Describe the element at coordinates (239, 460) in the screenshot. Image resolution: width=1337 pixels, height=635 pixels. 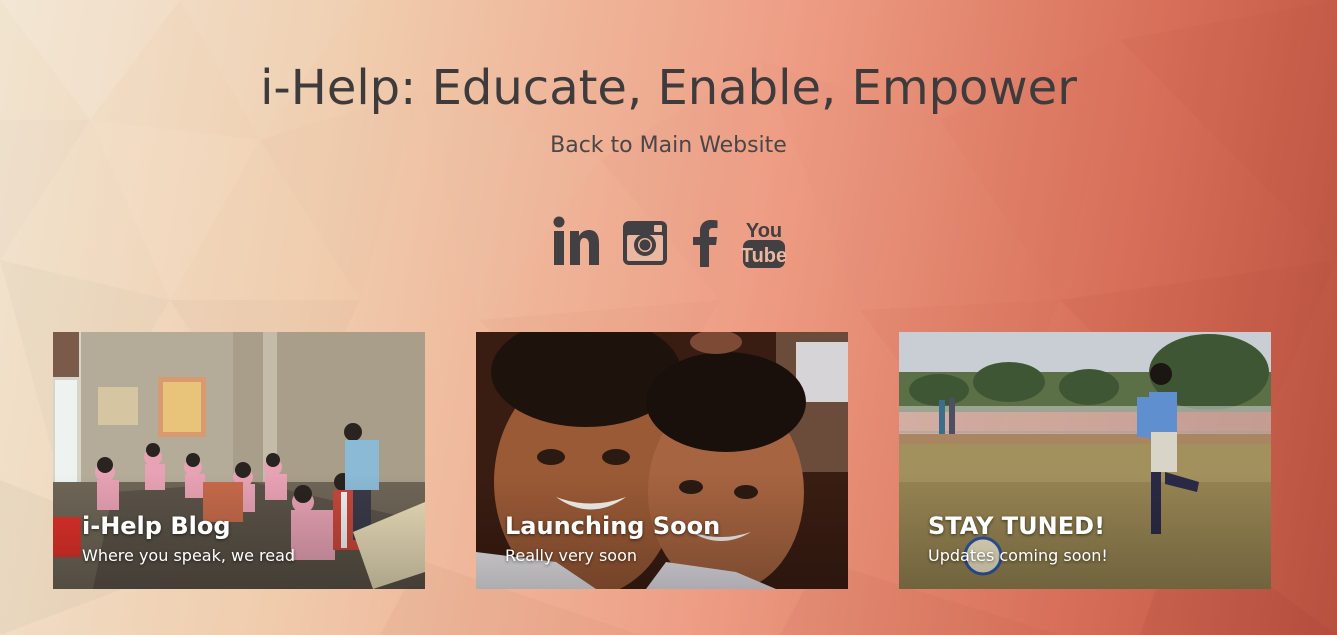
I see `card-blog: i-Help Blog Where you speak, we read` at that location.